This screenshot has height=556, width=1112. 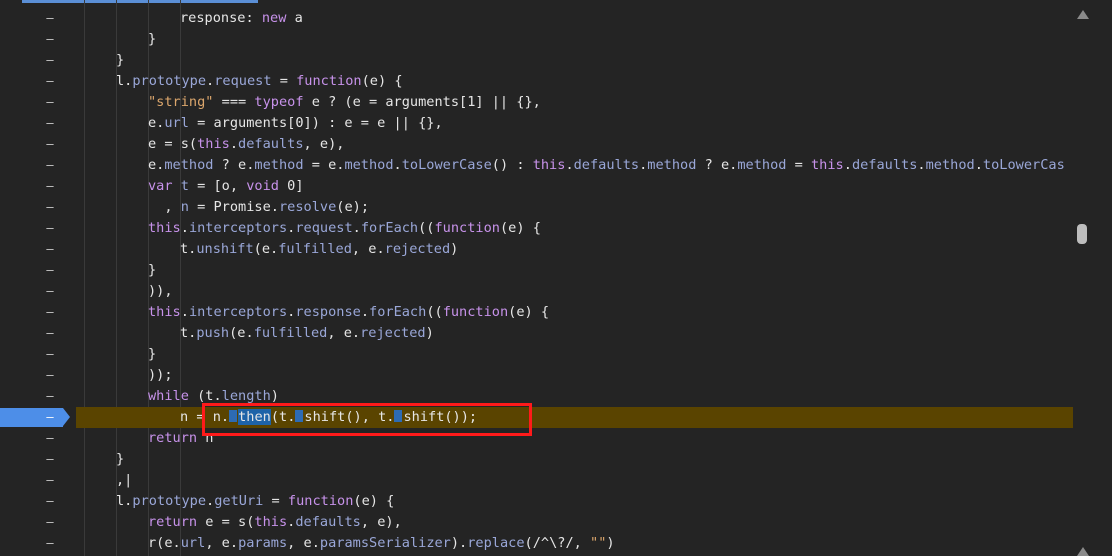 What do you see at coordinates (1082, 234) in the screenshot?
I see `scrollbar-thumb` at bounding box center [1082, 234].